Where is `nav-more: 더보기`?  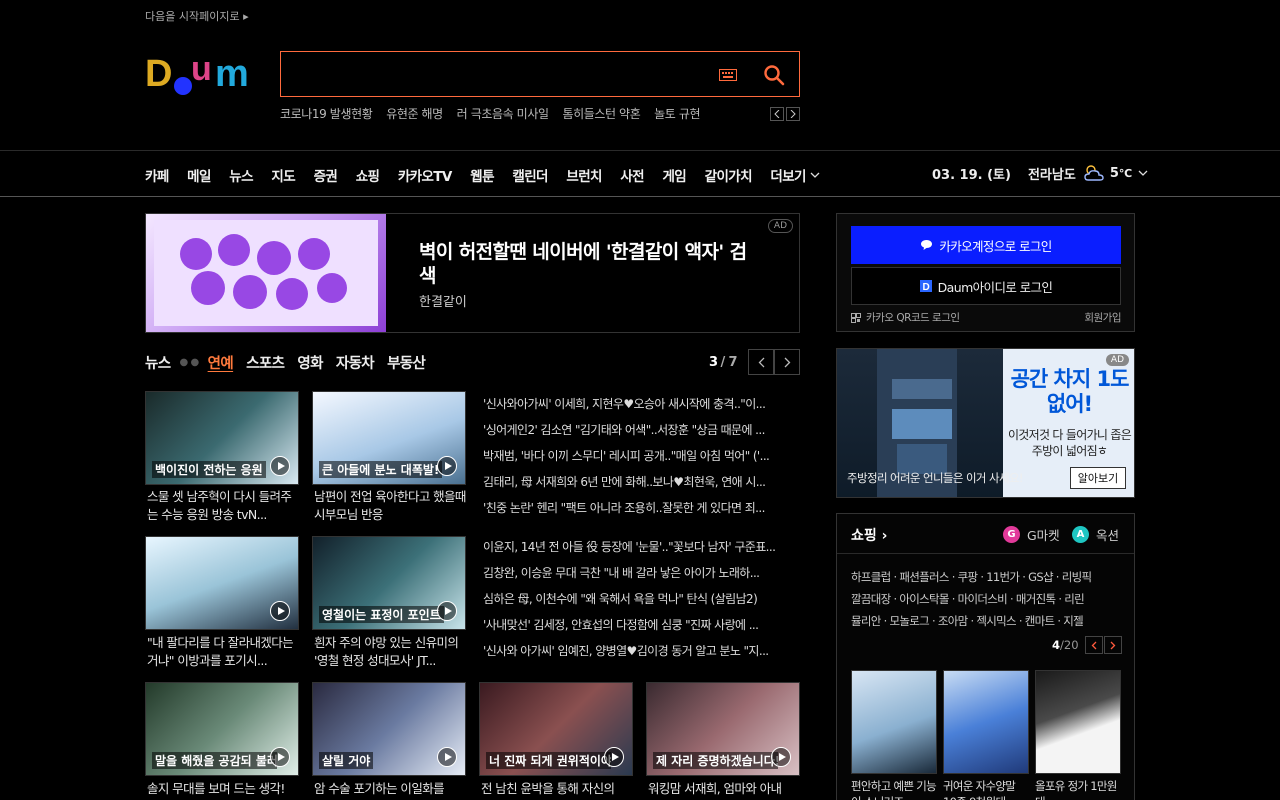
nav-more: 더보기 is located at coordinates (795, 175).